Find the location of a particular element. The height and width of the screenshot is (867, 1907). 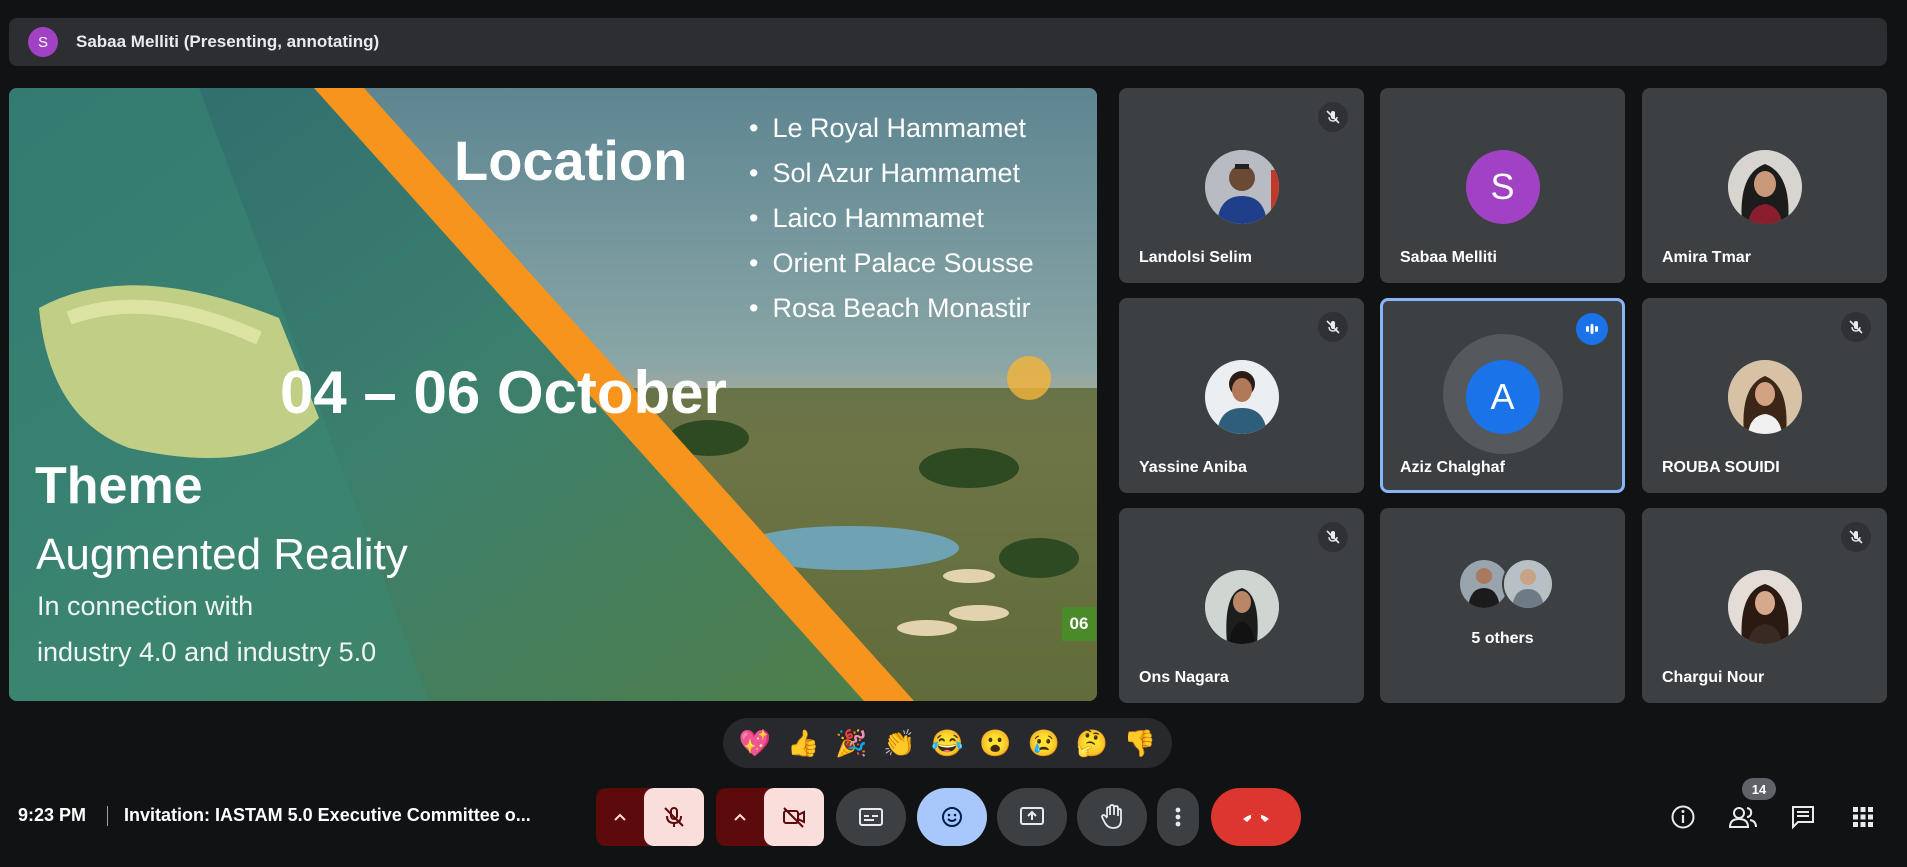

reactions-button is located at coordinates (952, 817).